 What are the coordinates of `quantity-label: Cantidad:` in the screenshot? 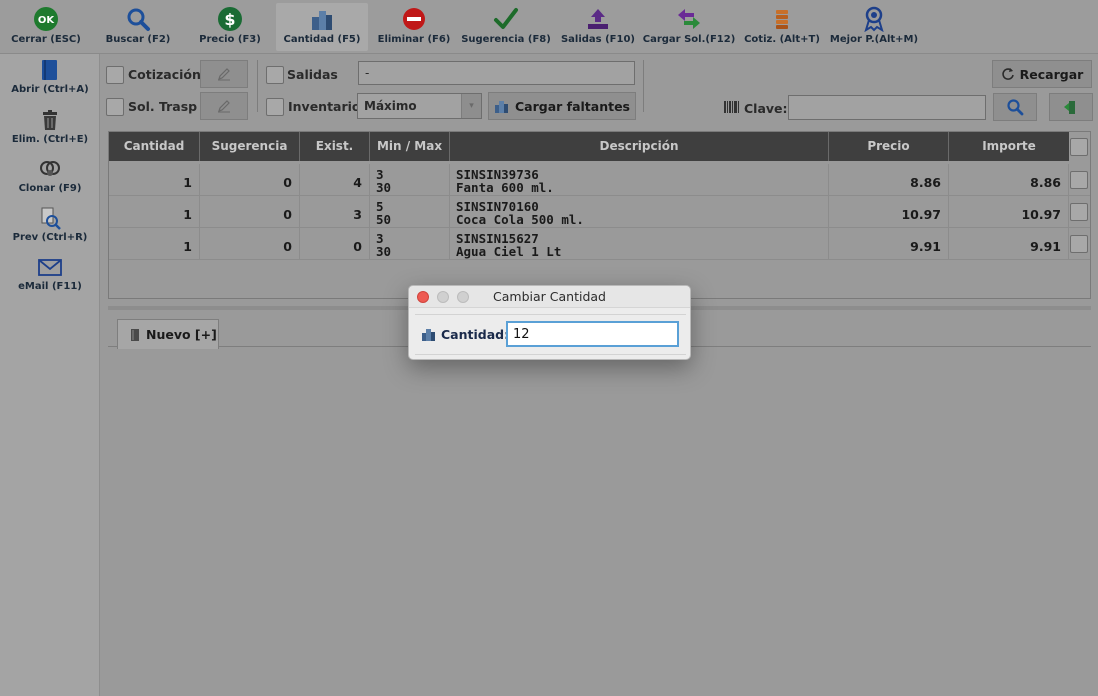 It's located at (475, 334).